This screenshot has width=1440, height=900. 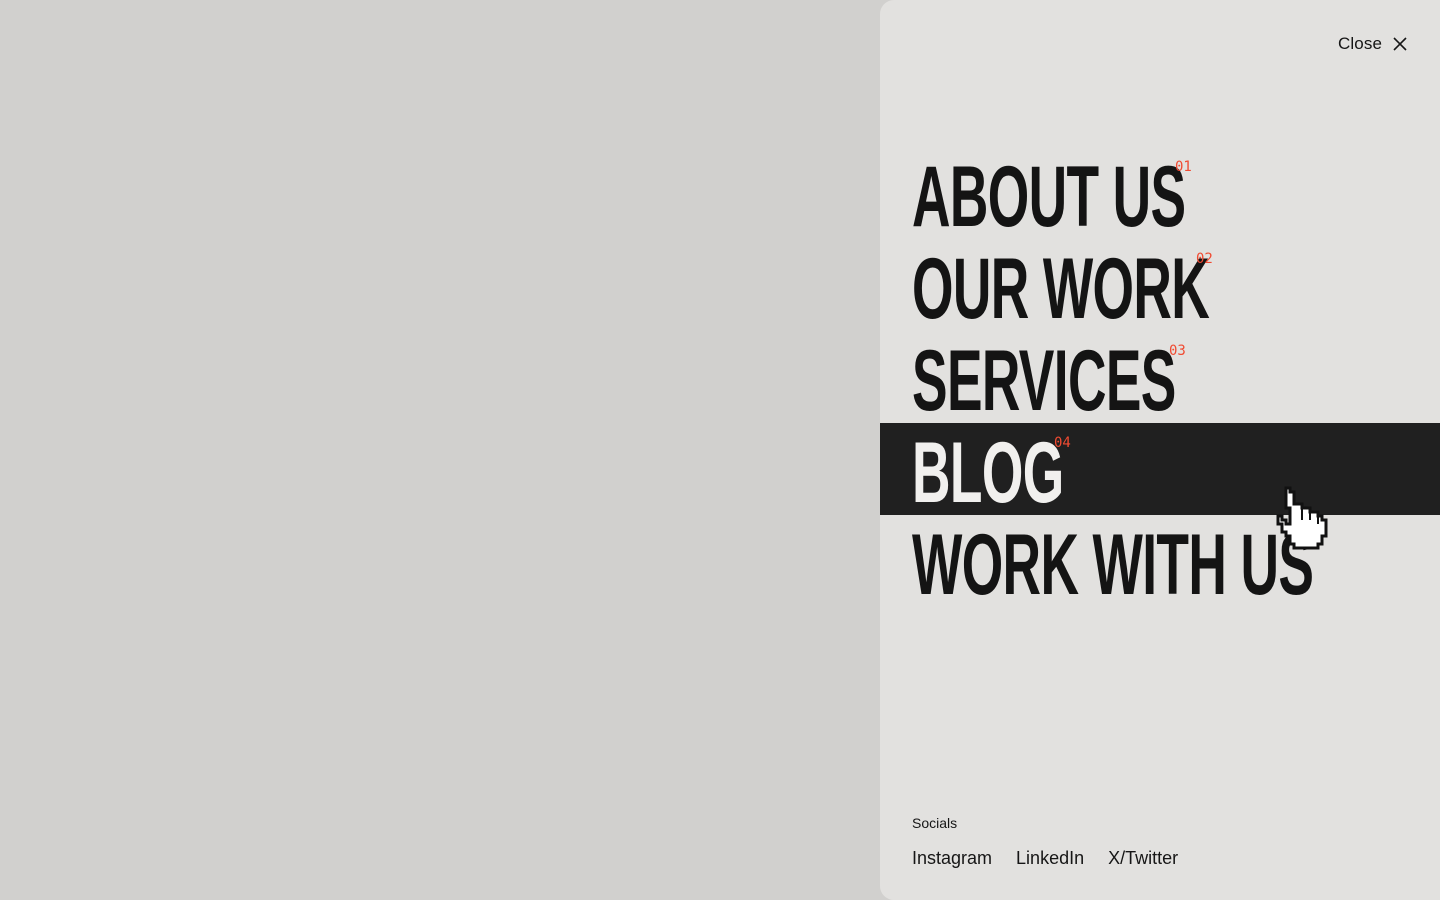 What do you see at coordinates (1050, 858) in the screenshot?
I see `social-link-linkedin: LinkedIn` at bounding box center [1050, 858].